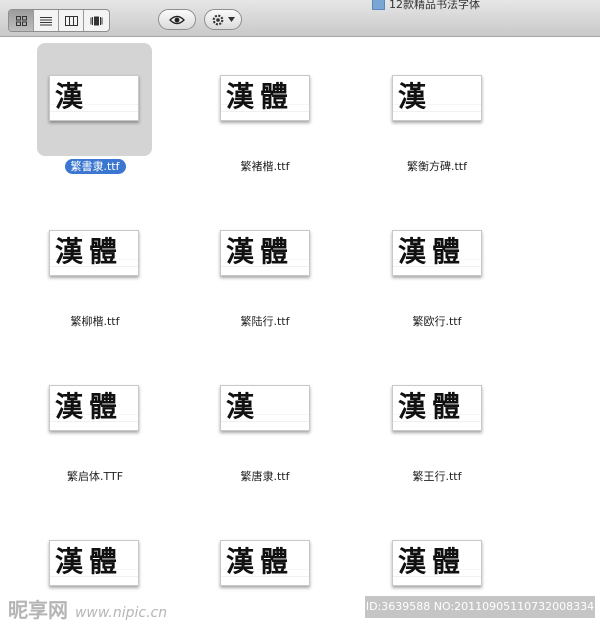  I want to click on icon-view-button, so click(21, 20).